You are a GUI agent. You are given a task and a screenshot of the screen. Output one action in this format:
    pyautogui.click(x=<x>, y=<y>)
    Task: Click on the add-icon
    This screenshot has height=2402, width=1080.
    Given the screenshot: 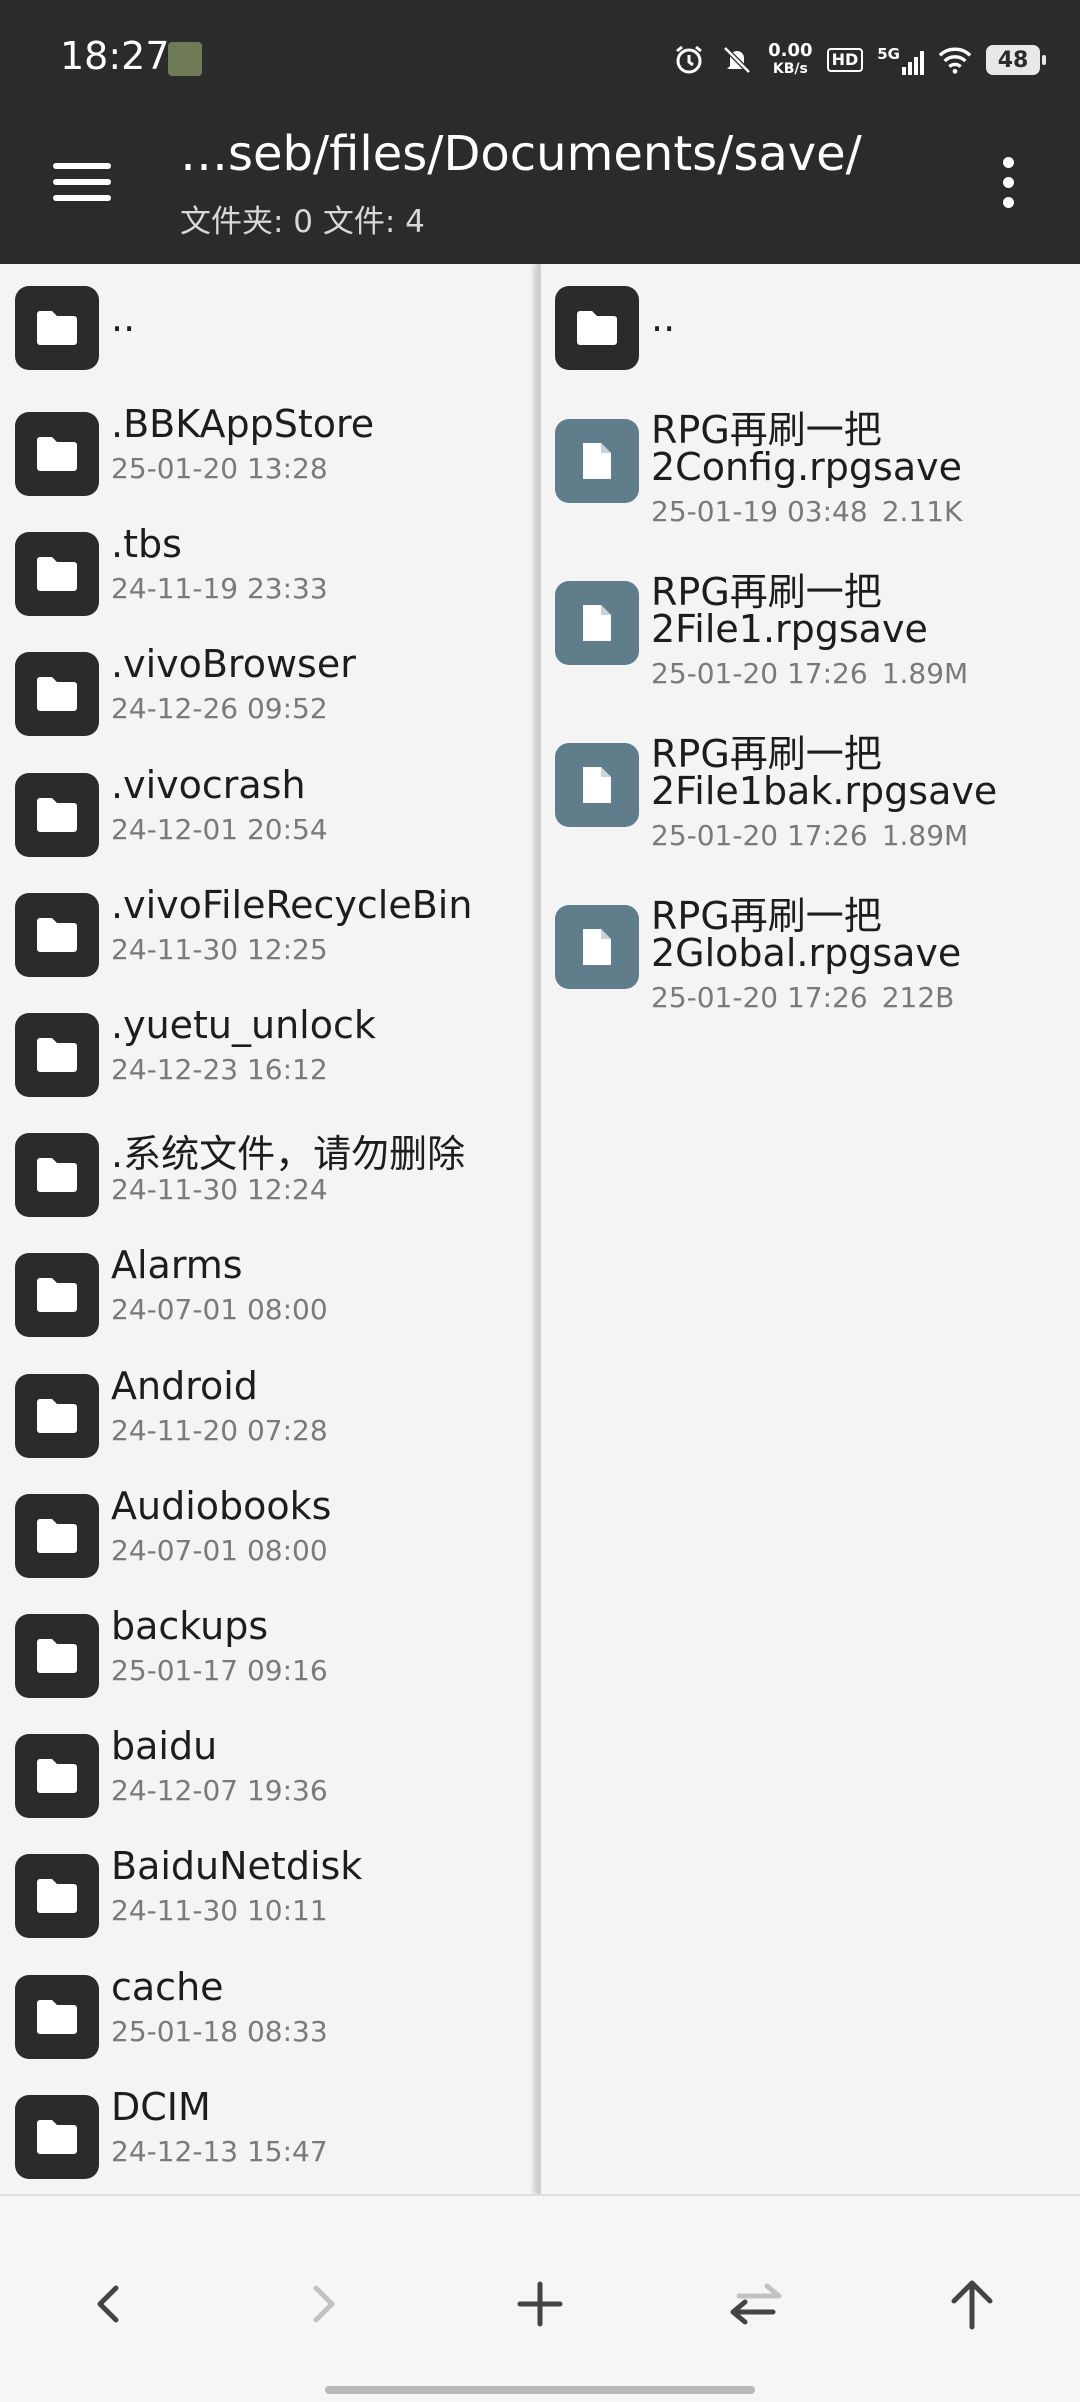 What is the action you would take?
    pyautogui.click(x=540, y=2304)
    